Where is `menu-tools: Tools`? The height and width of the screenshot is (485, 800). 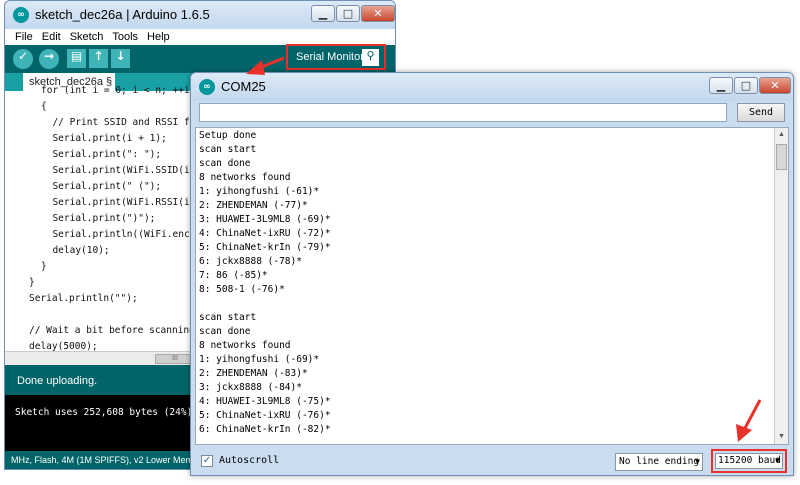 menu-tools: Tools is located at coordinates (125, 37).